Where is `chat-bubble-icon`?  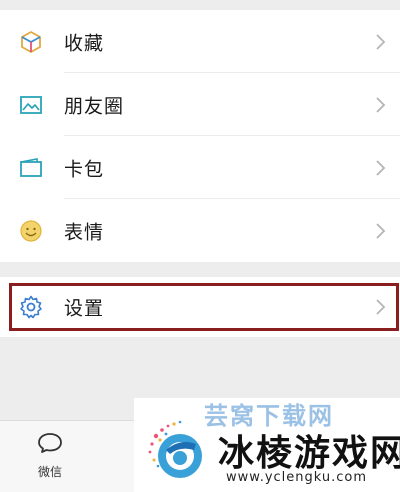
chat-bubble-icon is located at coordinates (50, 443).